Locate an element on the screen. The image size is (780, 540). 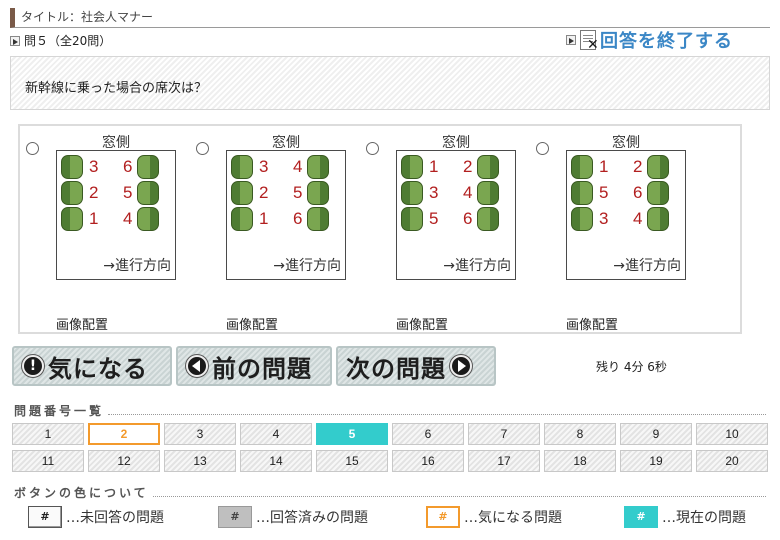
legend-title: ボタンの色について is located at coordinates (81, 493).